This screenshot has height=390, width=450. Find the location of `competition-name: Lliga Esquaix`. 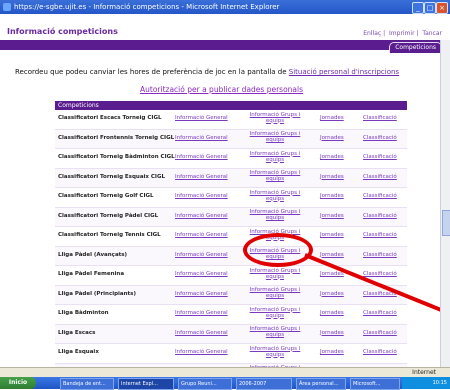

competition-name: Lliga Esquaix is located at coordinates (78, 352).